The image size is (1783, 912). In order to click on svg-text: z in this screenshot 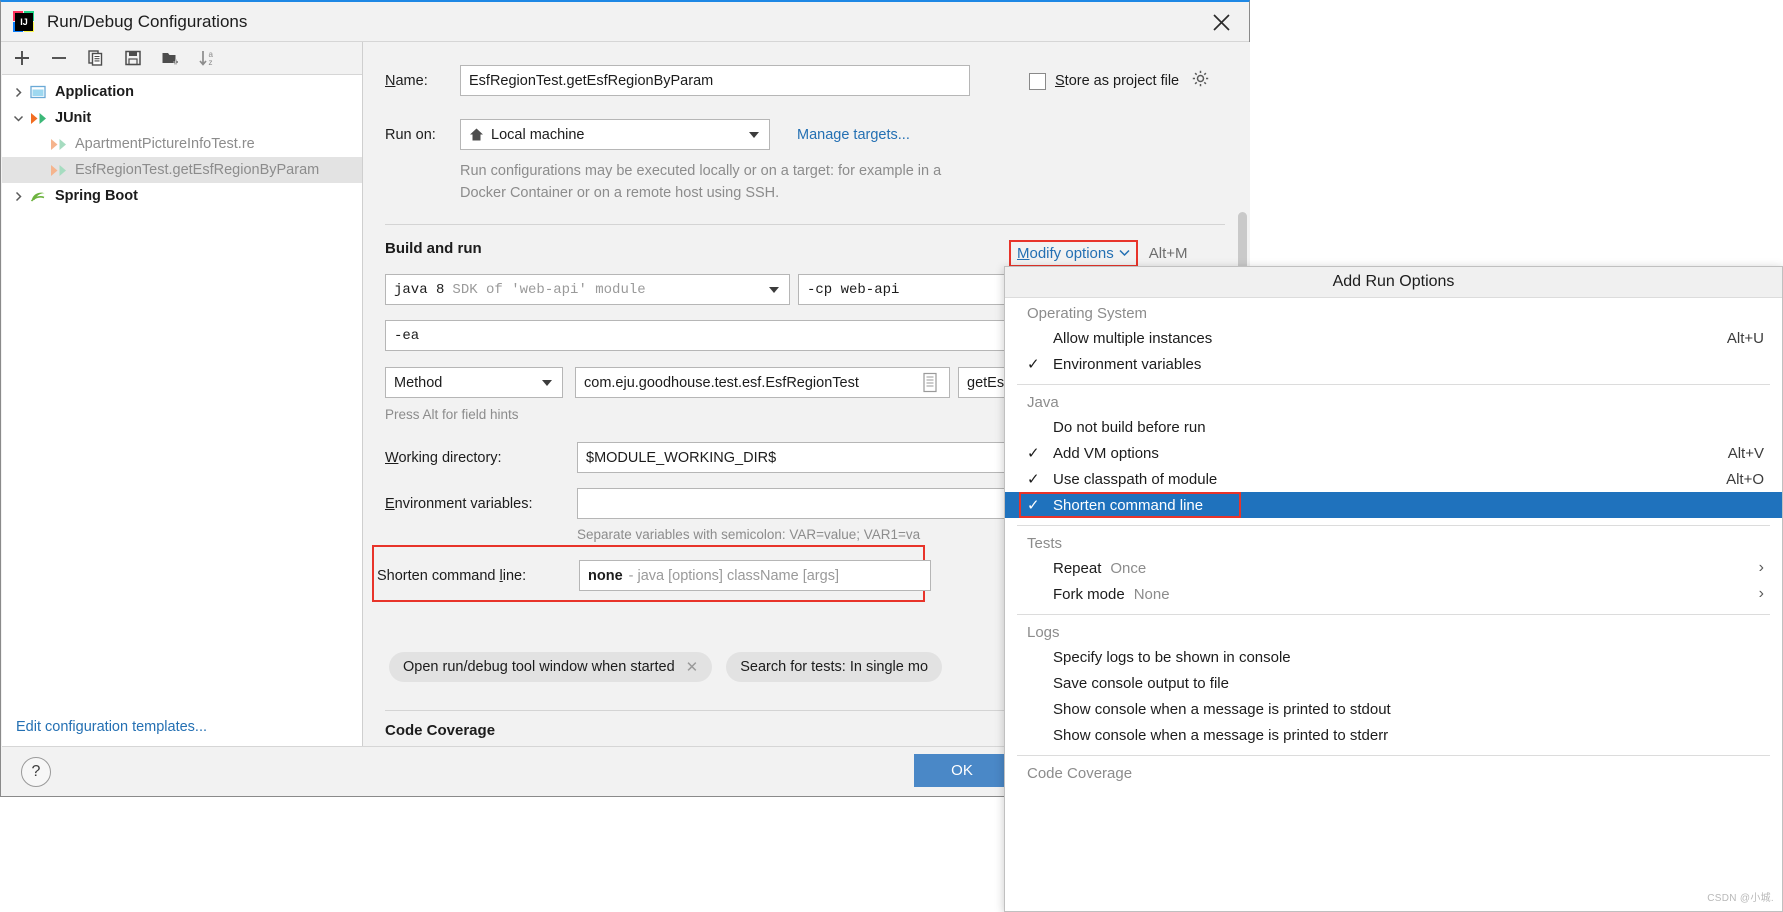, I will do `click(210, 62)`.